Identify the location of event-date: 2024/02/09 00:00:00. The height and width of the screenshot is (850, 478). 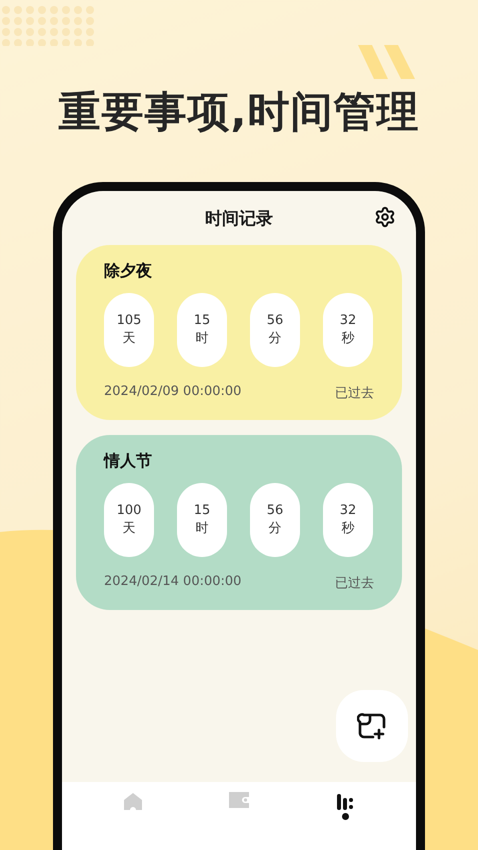
(173, 392).